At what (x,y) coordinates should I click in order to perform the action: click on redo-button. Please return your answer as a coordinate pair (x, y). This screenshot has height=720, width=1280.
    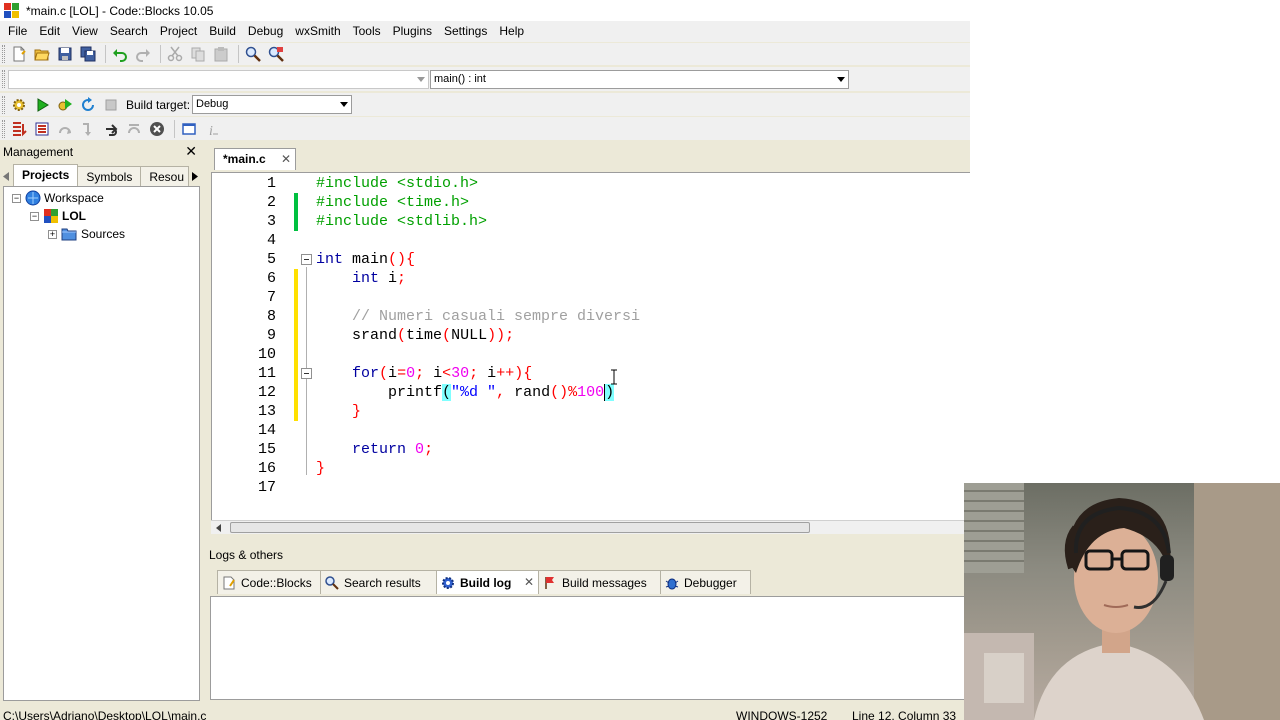
    Looking at the image, I should click on (143, 54).